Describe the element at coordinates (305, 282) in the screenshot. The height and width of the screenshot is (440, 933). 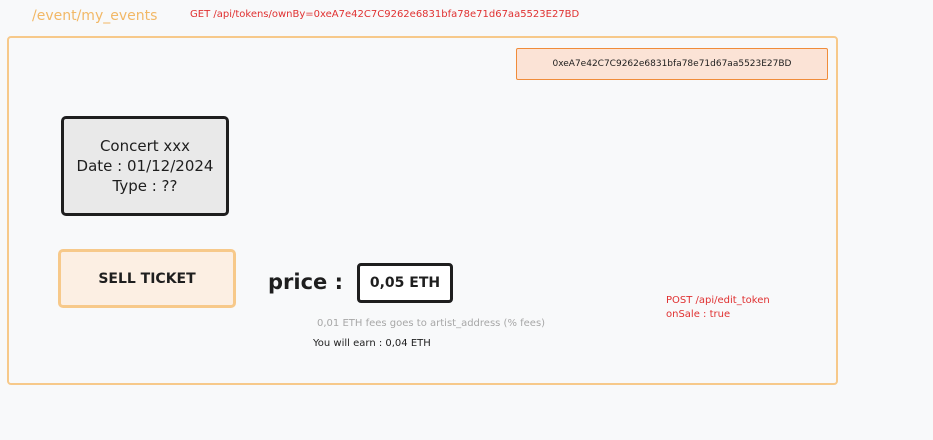
I see `price-label: price :` at that location.